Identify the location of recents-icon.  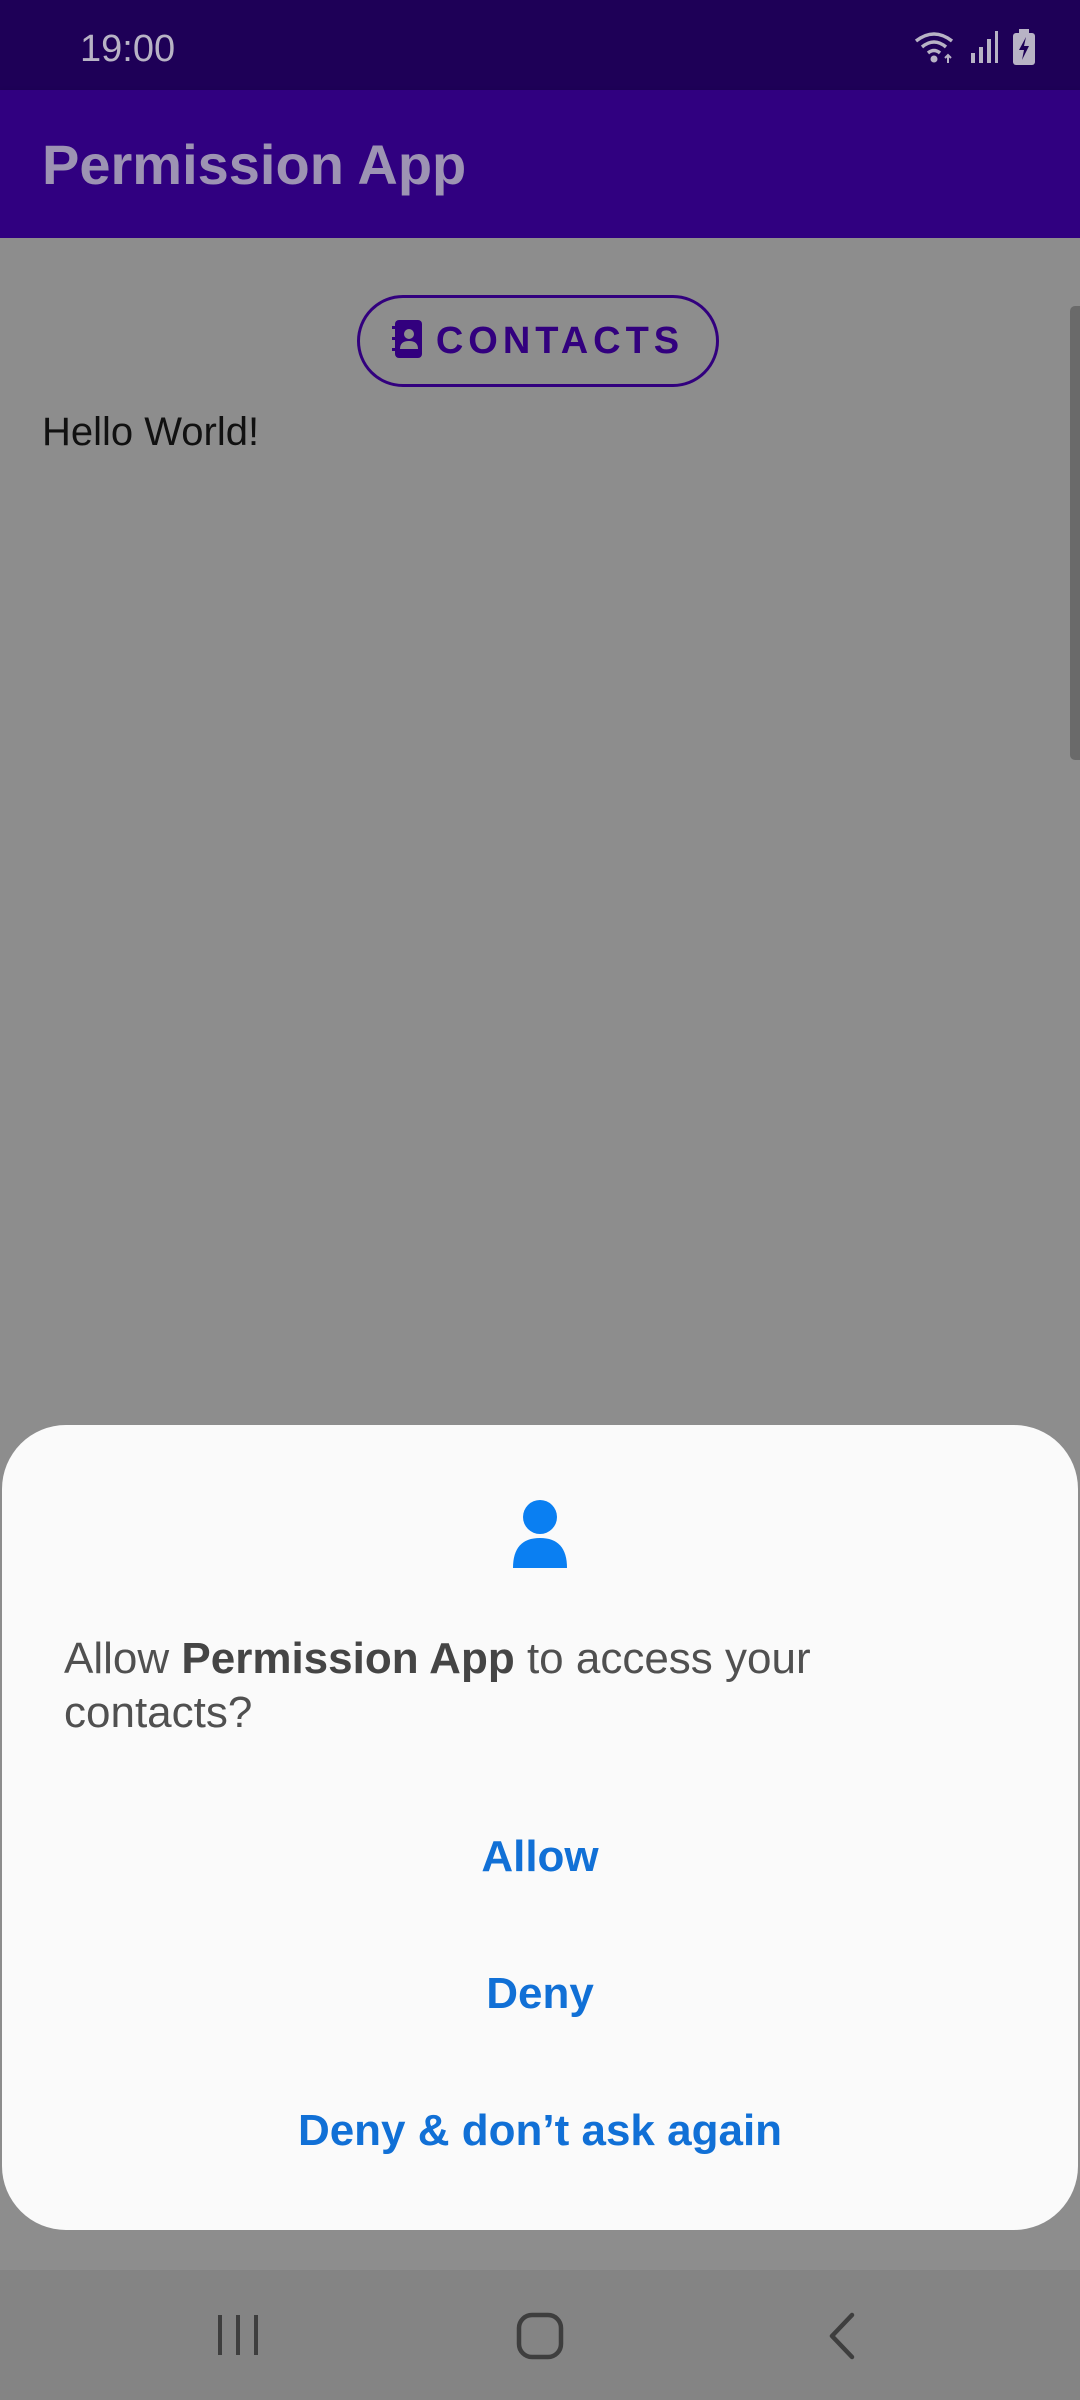
(238, 2337).